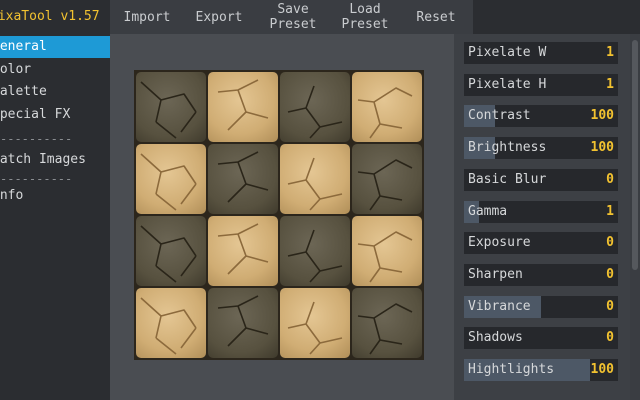 The height and width of the screenshot is (400, 640). What do you see at coordinates (55, 47) in the screenshot?
I see `sidebar-item-general: General` at bounding box center [55, 47].